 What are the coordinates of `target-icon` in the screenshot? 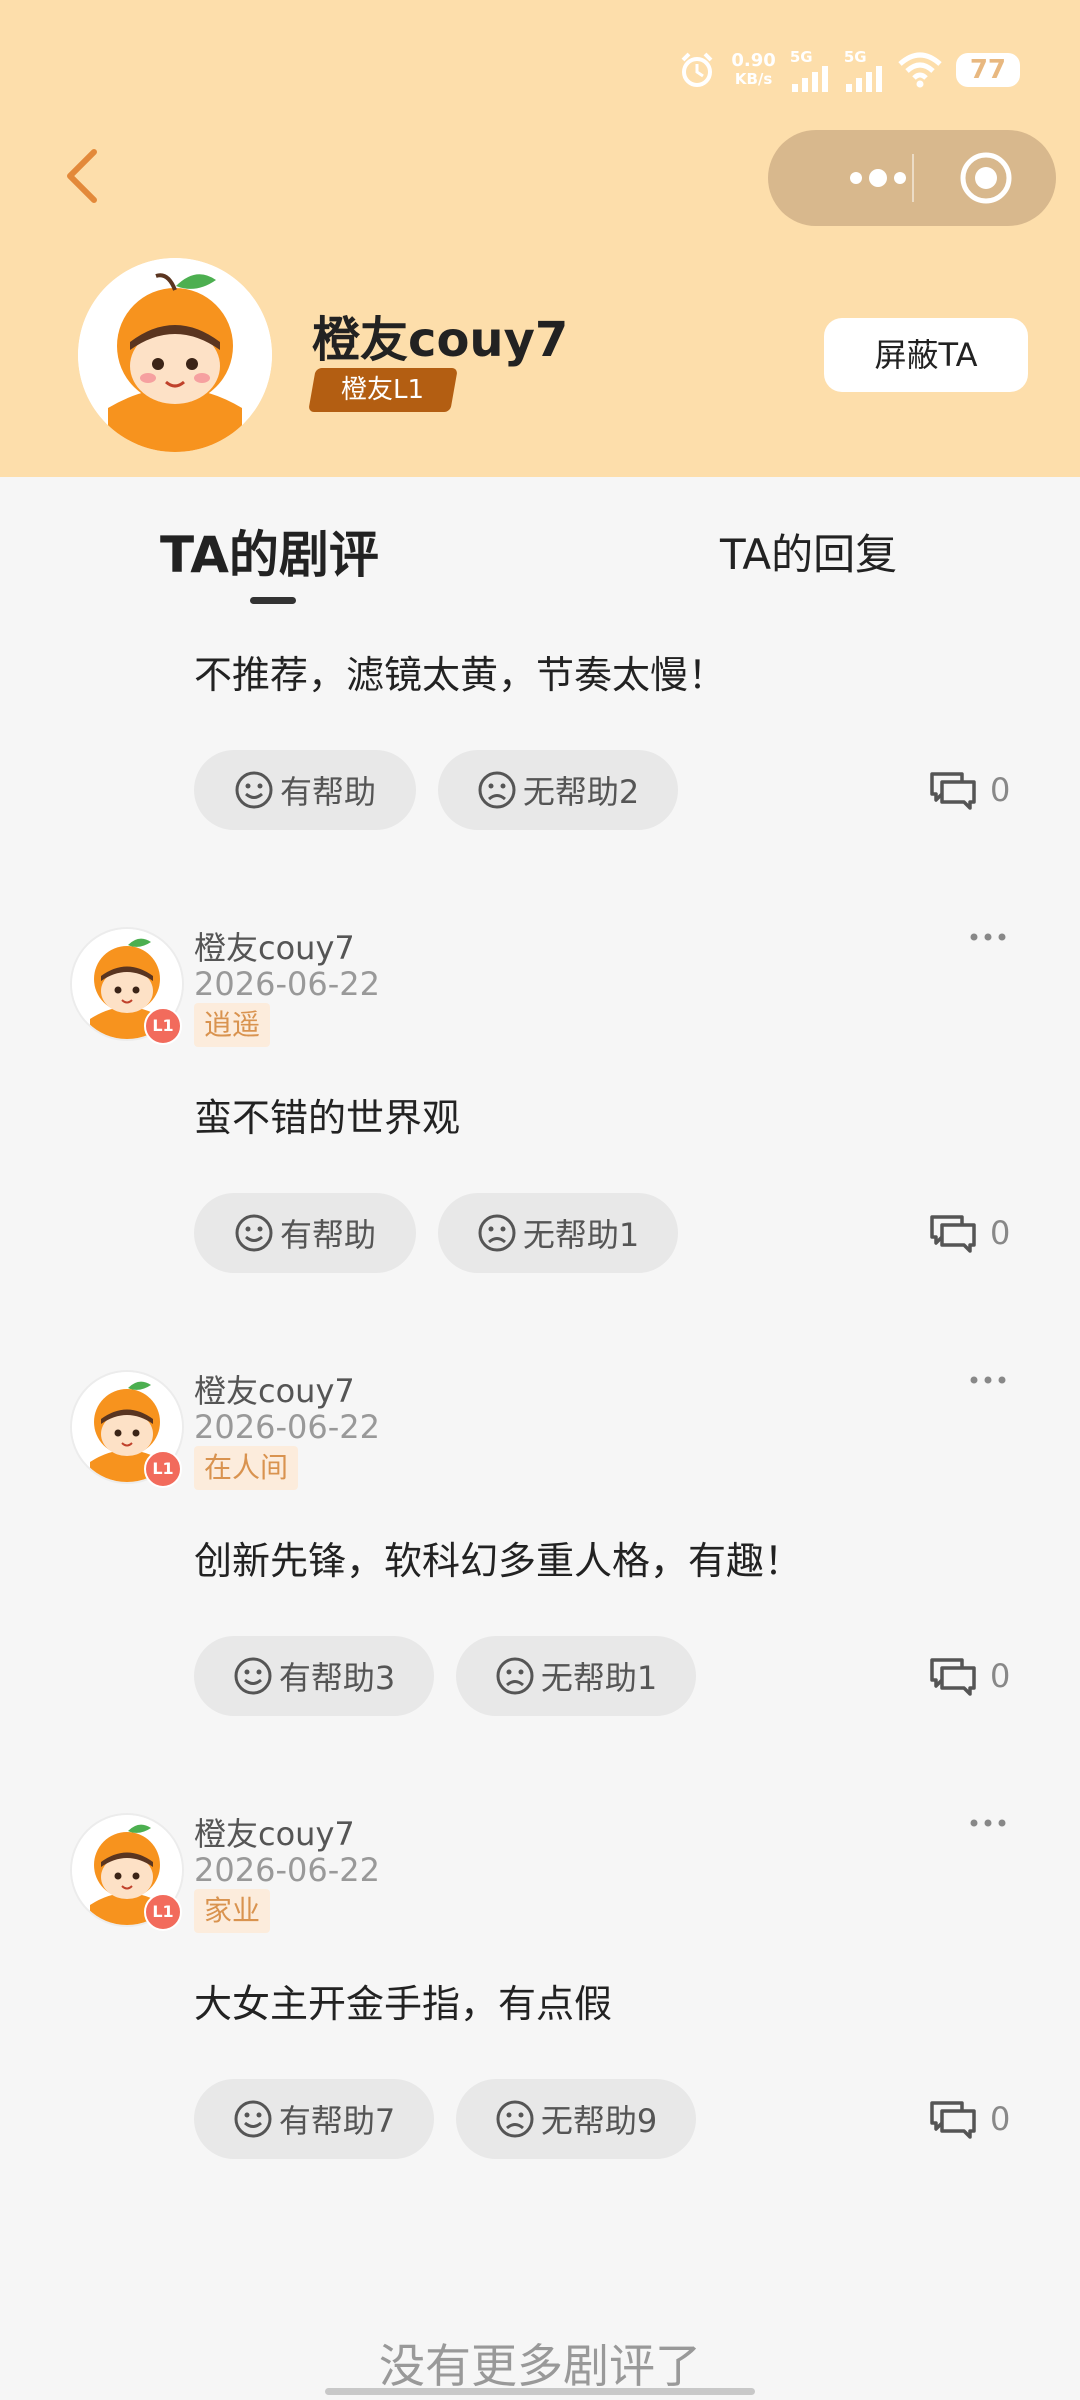 It's located at (986, 178).